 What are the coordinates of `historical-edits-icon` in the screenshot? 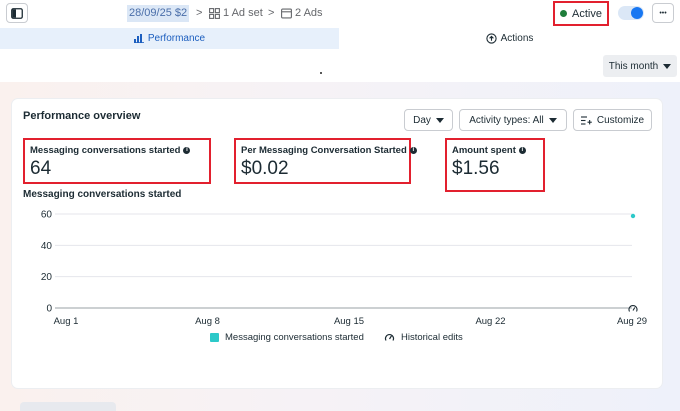 It's located at (389, 337).